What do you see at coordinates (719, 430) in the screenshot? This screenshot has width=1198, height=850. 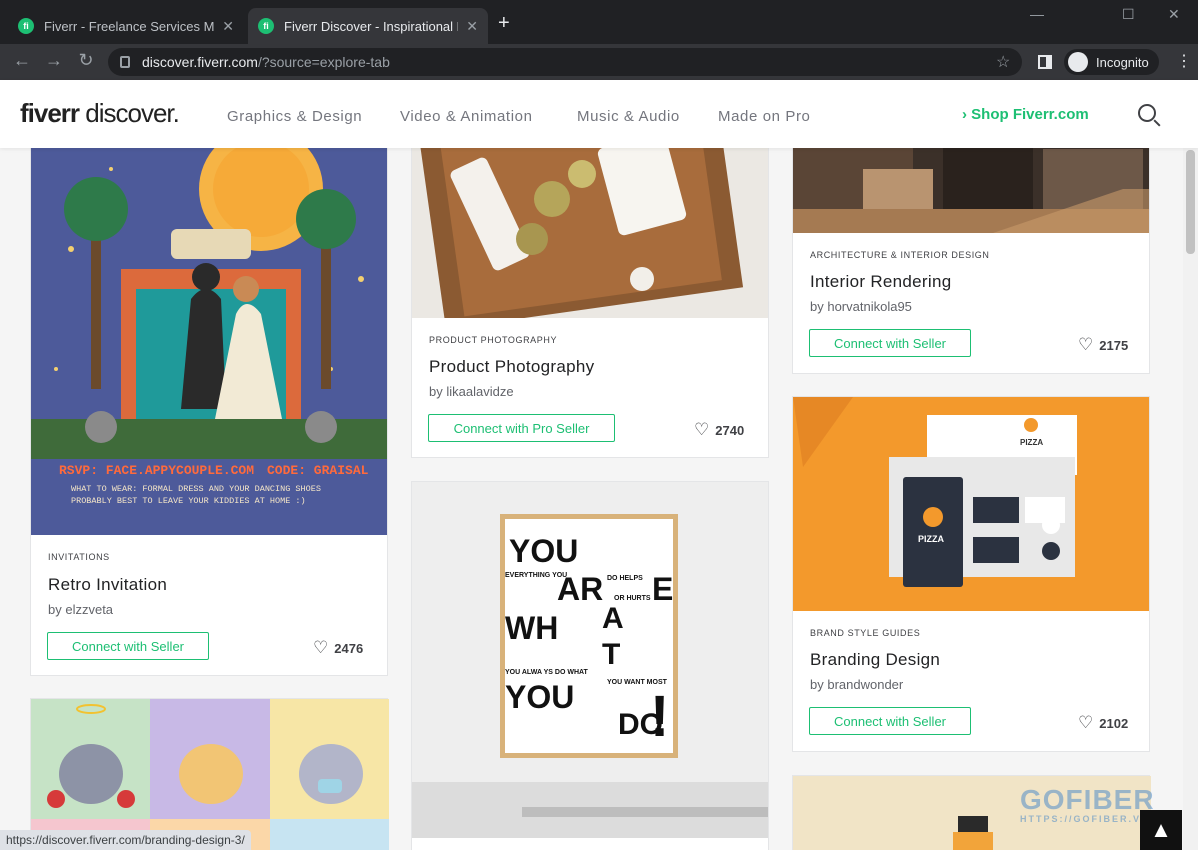 I see `like-counter: ♡ 2740` at bounding box center [719, 430].